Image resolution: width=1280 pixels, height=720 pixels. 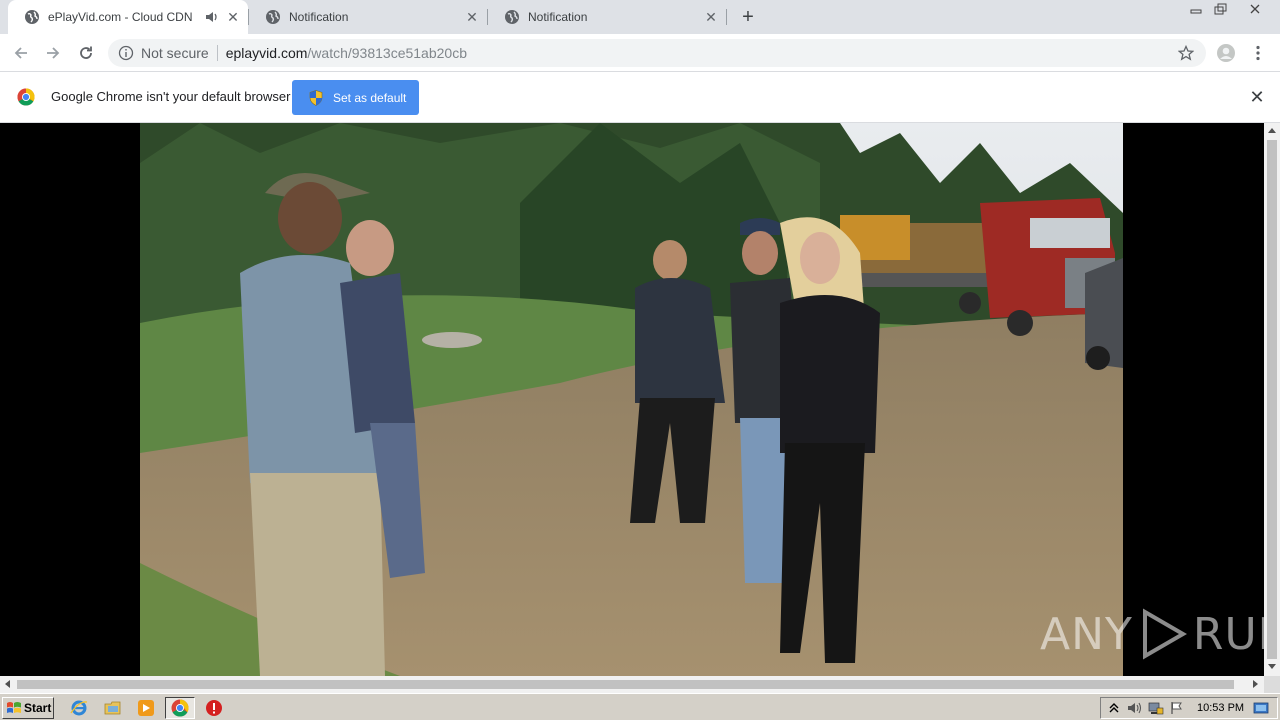 I want to click on folder-icon, so click(x=113, y=708).